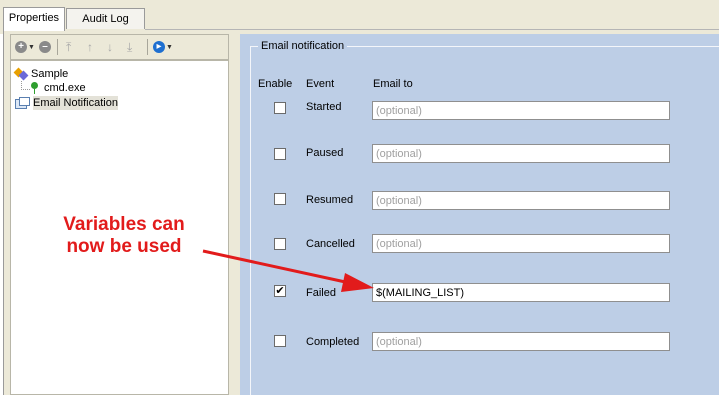 The height and width of the screenshot is (395, 719). I want to click on email-to-column-header: Email to, so click(393, 84).